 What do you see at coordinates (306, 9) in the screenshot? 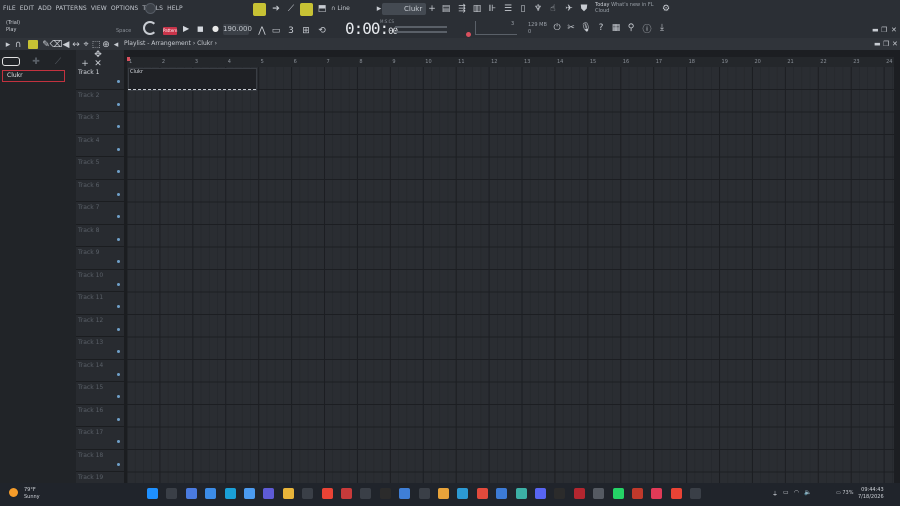
I see `draw-tool-icon` at bounding box center [306, 9].